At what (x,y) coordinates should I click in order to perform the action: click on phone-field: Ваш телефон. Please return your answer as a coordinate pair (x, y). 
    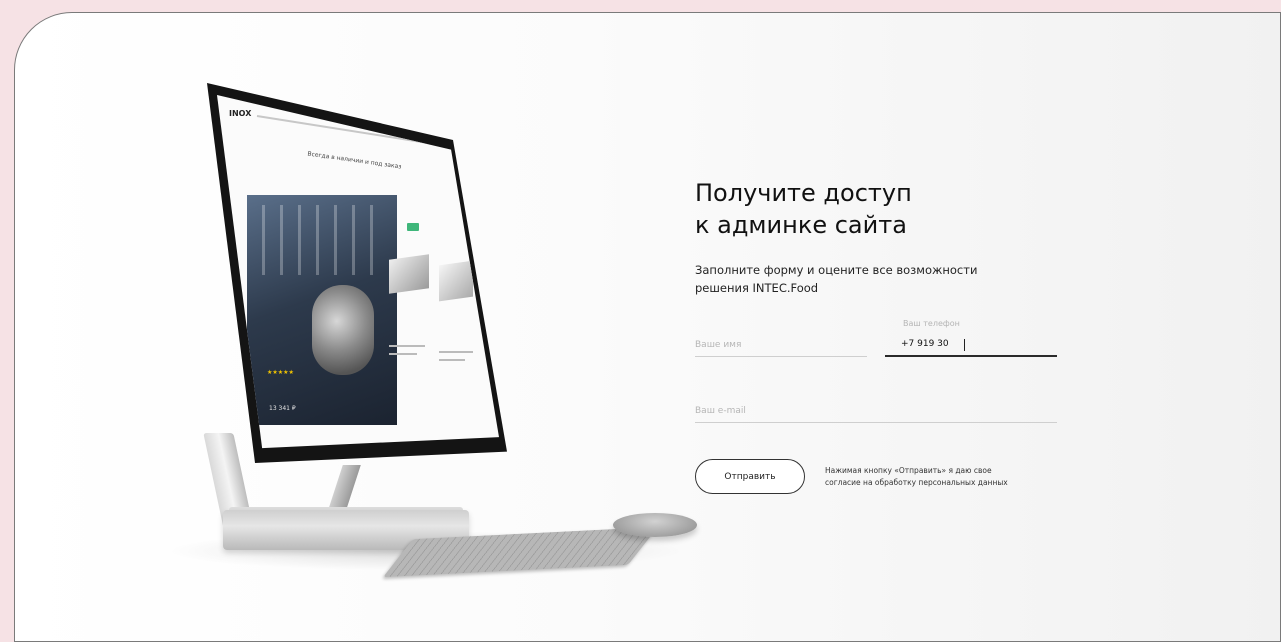
    Looking at the image, I should click on (971, 338).